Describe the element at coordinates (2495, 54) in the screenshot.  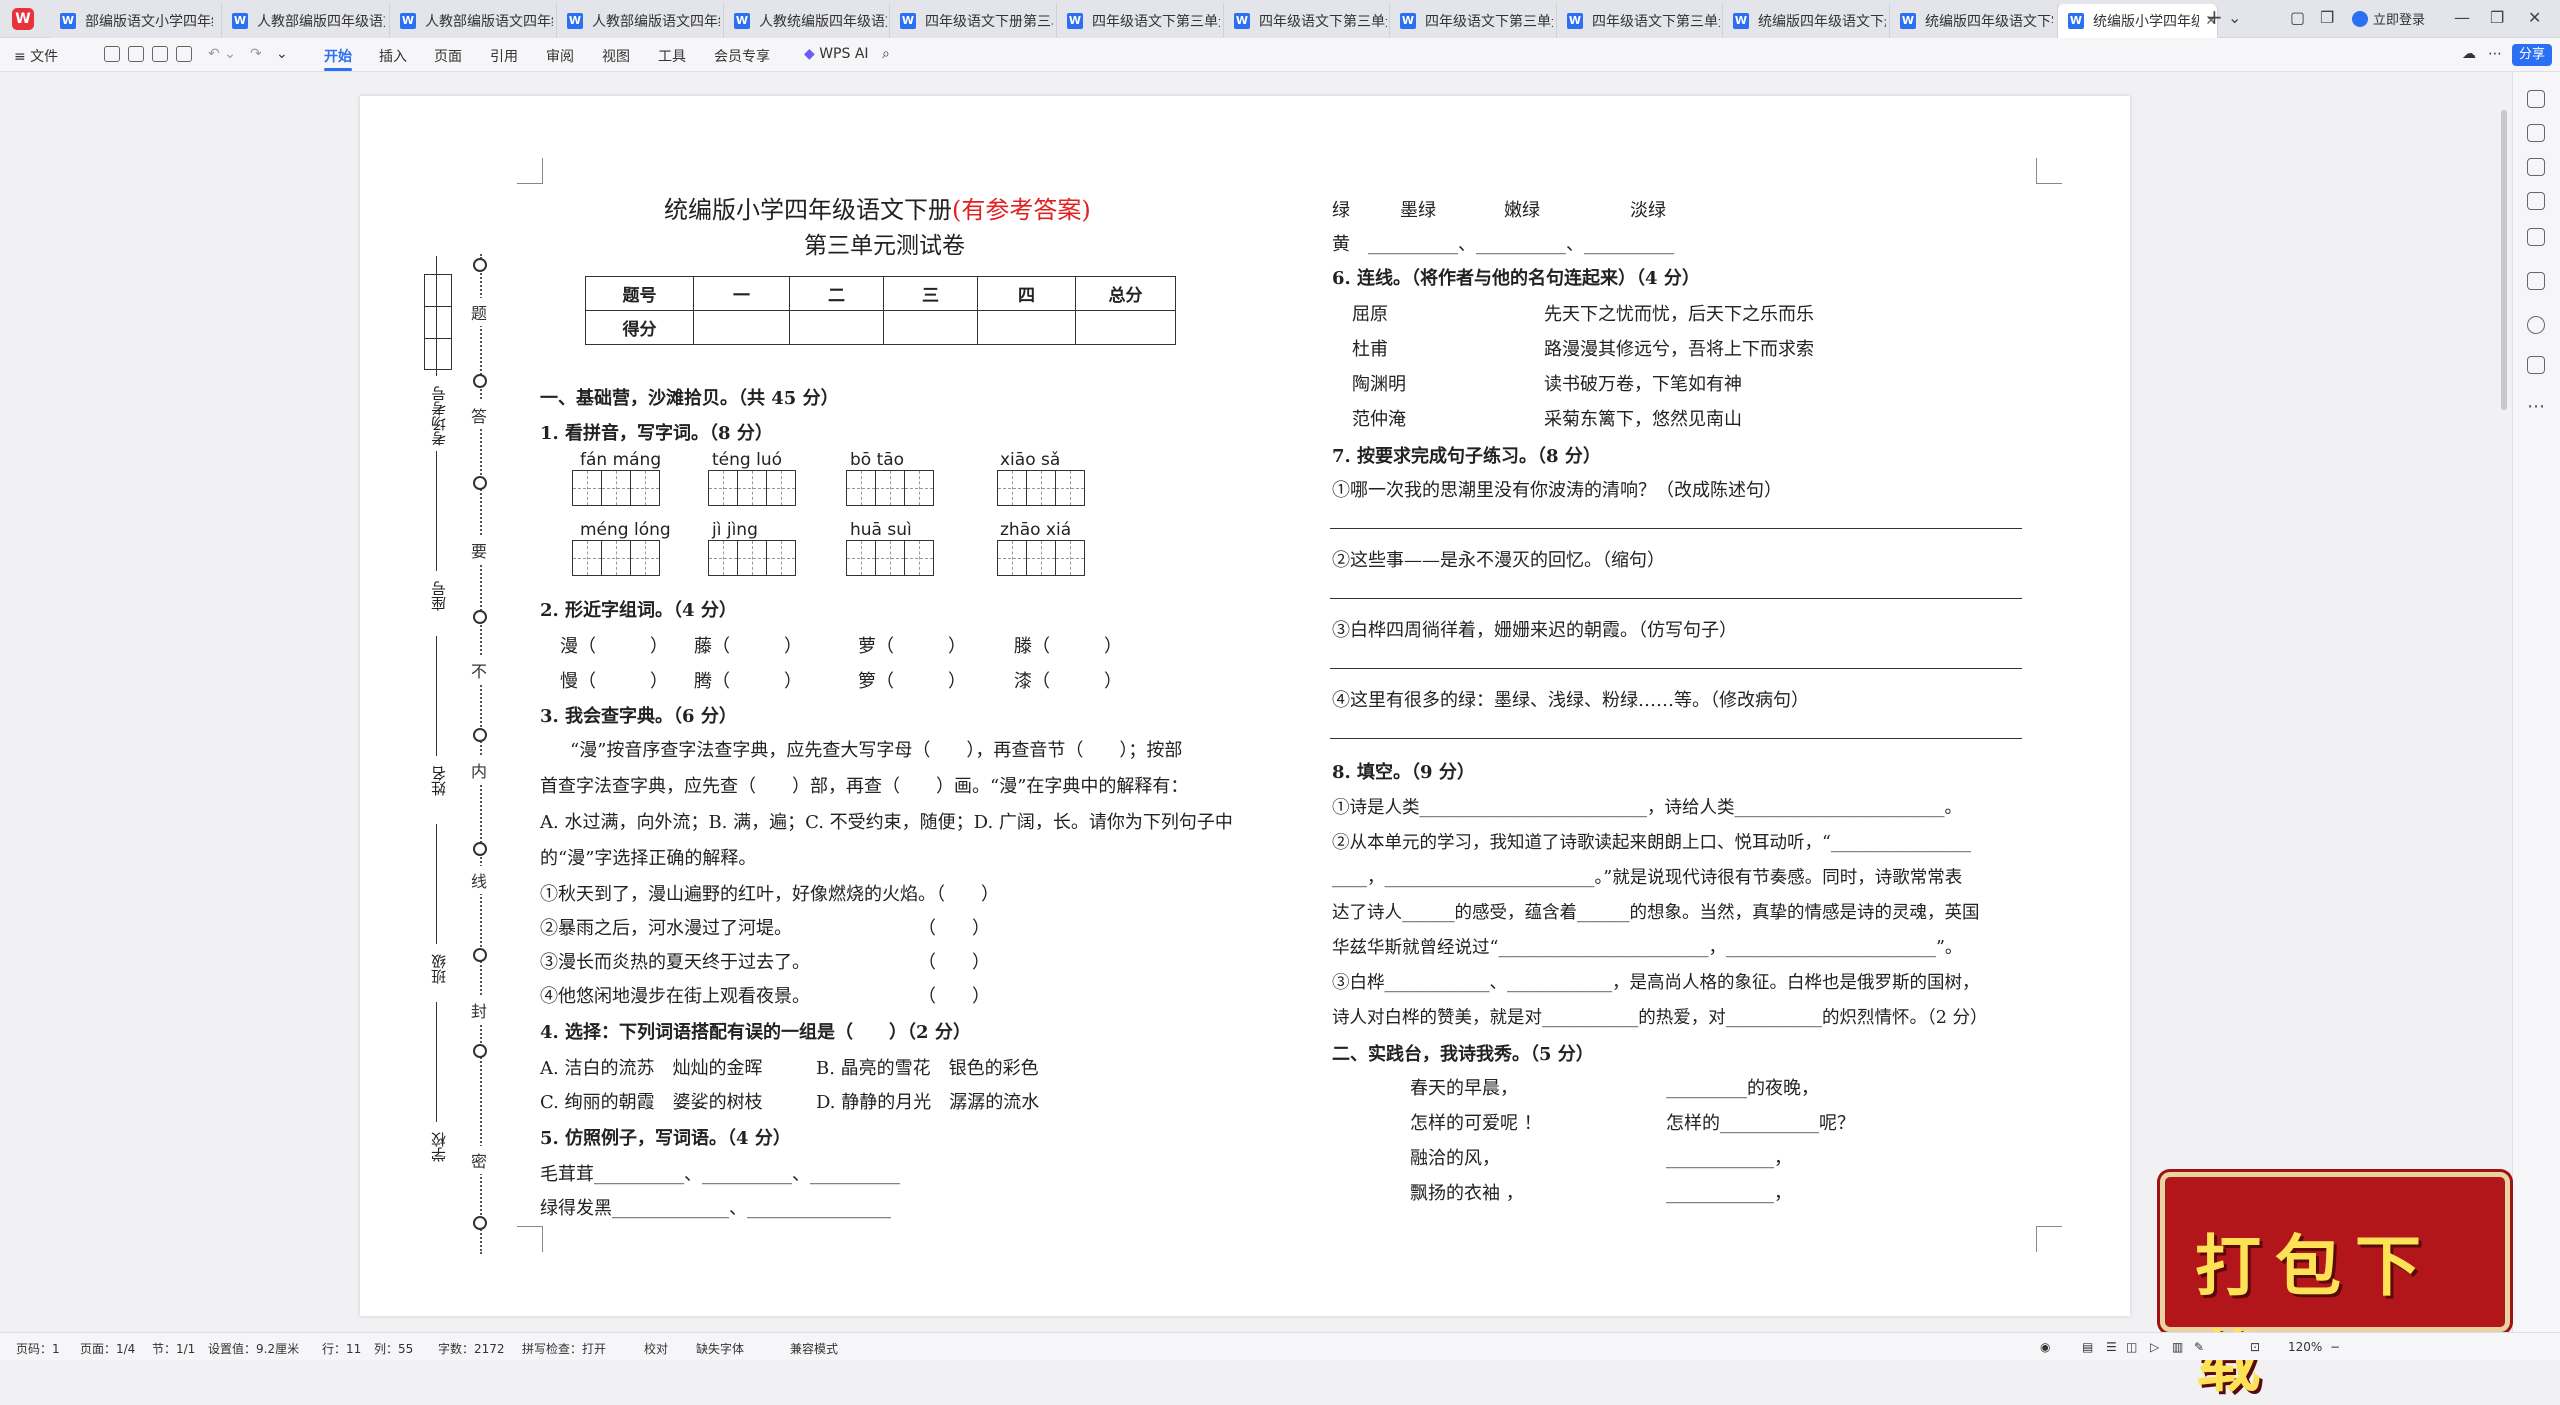
I see `history-icon: ⋯` at that location.